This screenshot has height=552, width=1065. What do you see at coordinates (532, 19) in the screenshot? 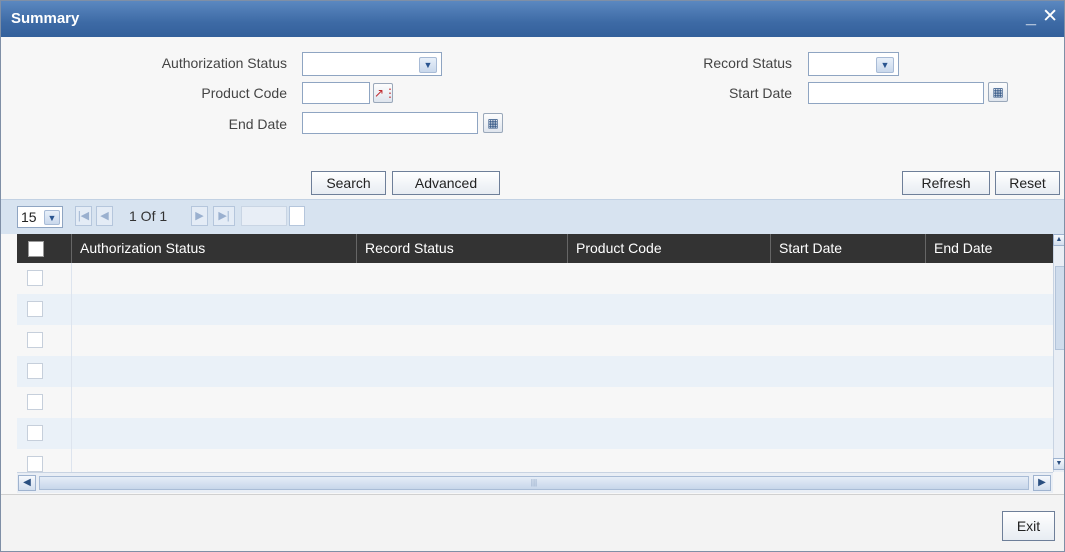
I see `title-bar: Summary _ ✕` at bounding box center [532, 19].